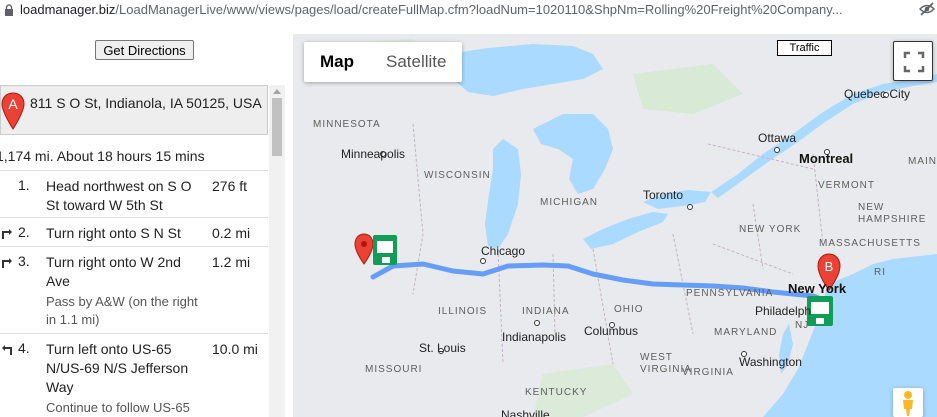 The height and width of the screenshot is (417, 937). Describe the element at coordinates (730, 293) in the screenshot. I see `map-label: PENNSYLVANIA` at that location.